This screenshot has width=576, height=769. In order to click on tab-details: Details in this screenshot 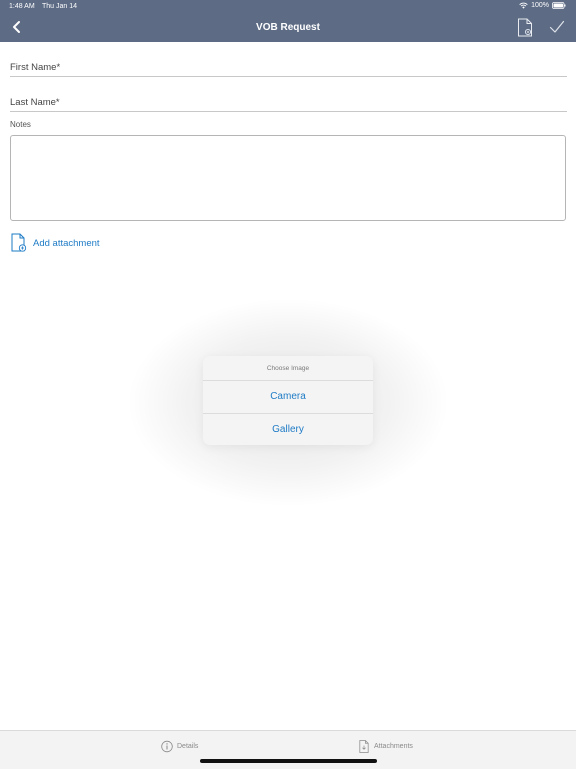, I will do `click(179, 746)`.